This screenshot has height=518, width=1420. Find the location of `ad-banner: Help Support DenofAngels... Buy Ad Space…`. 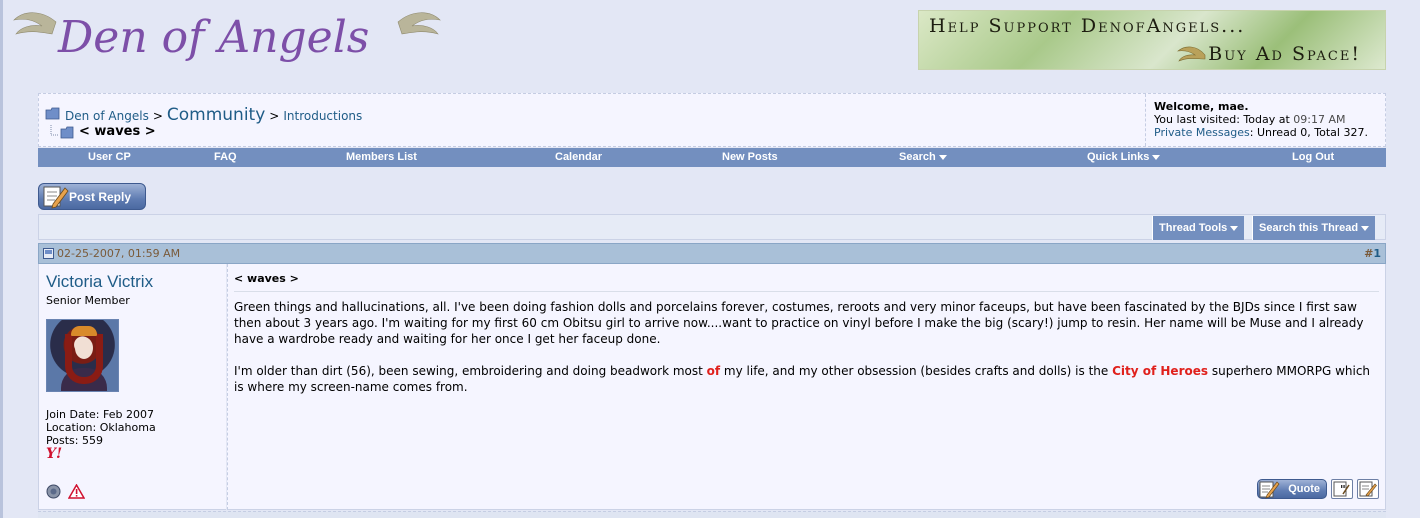

ad-banner: Help Support DenofAngels... Buy Ad Space… is located at coordinates (1152, 40).